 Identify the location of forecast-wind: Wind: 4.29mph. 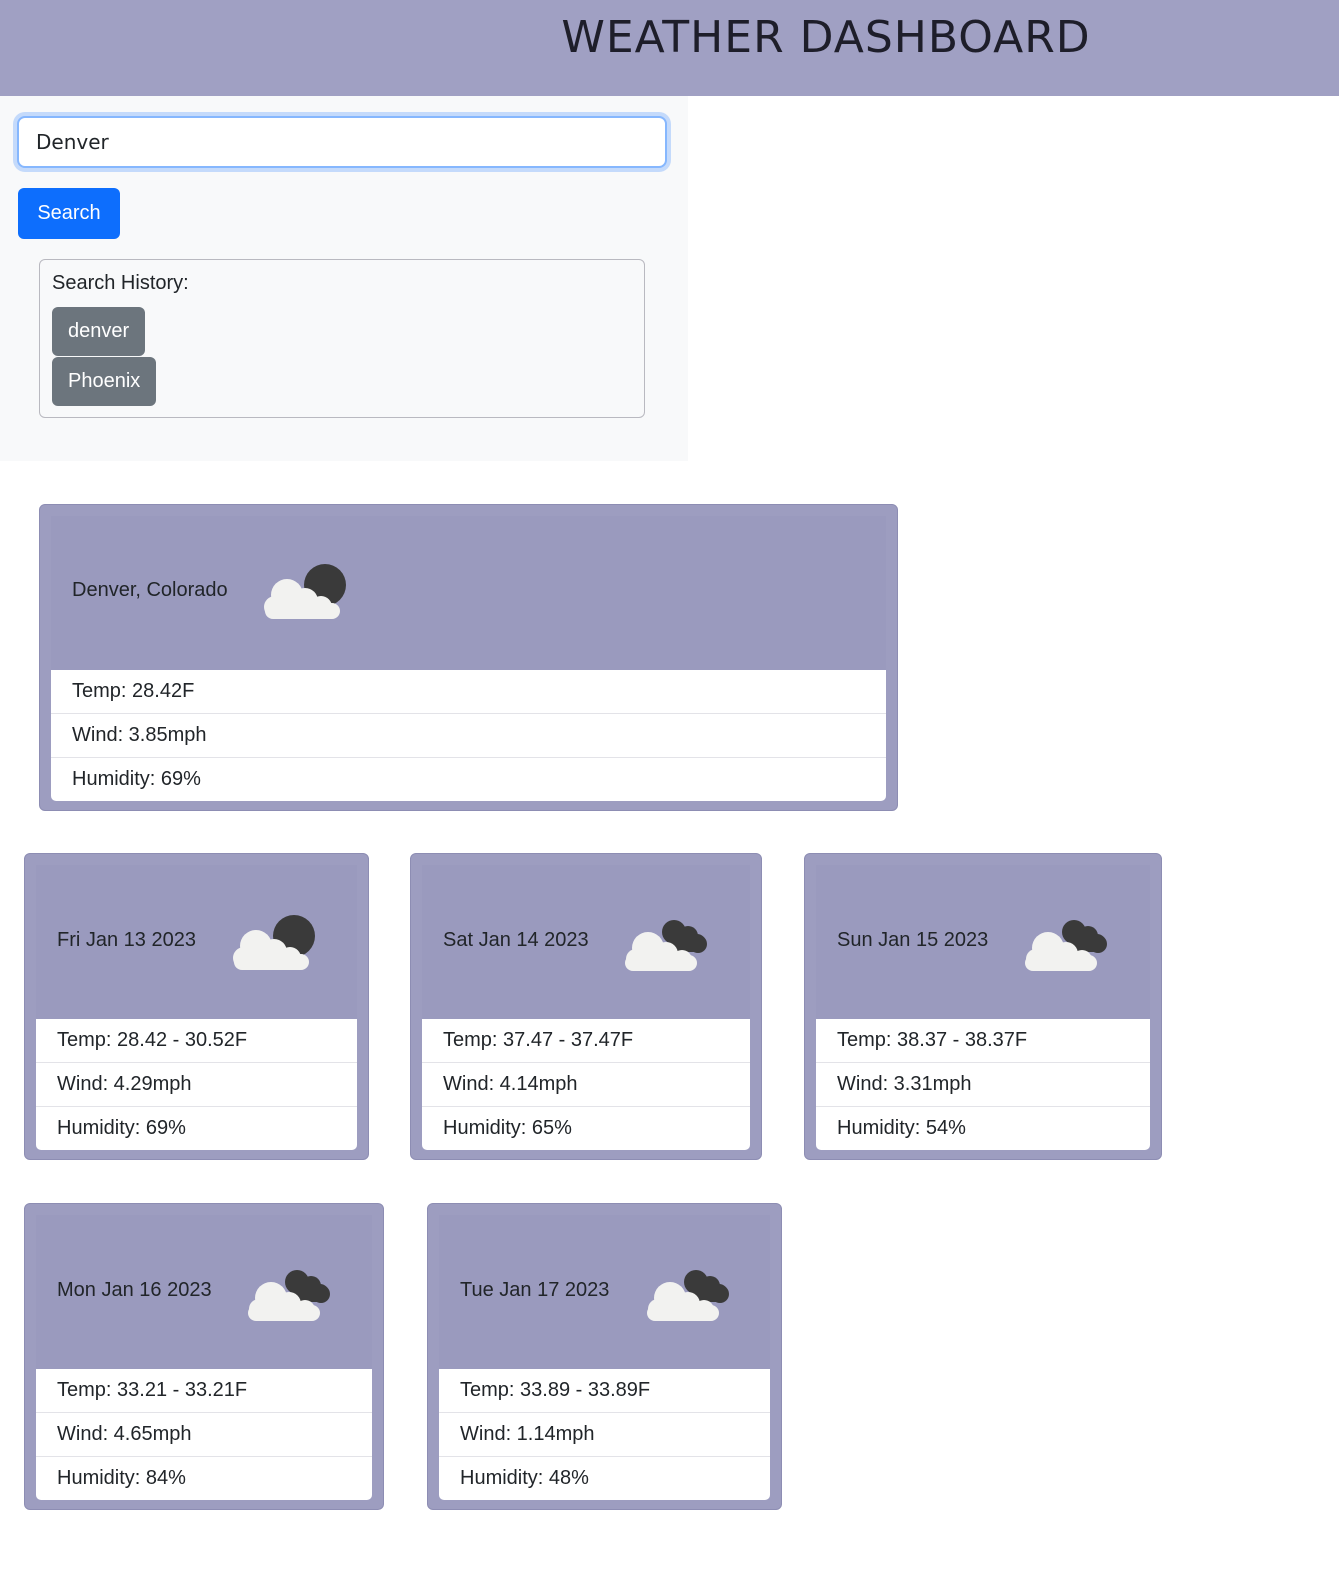
(196, 1085).